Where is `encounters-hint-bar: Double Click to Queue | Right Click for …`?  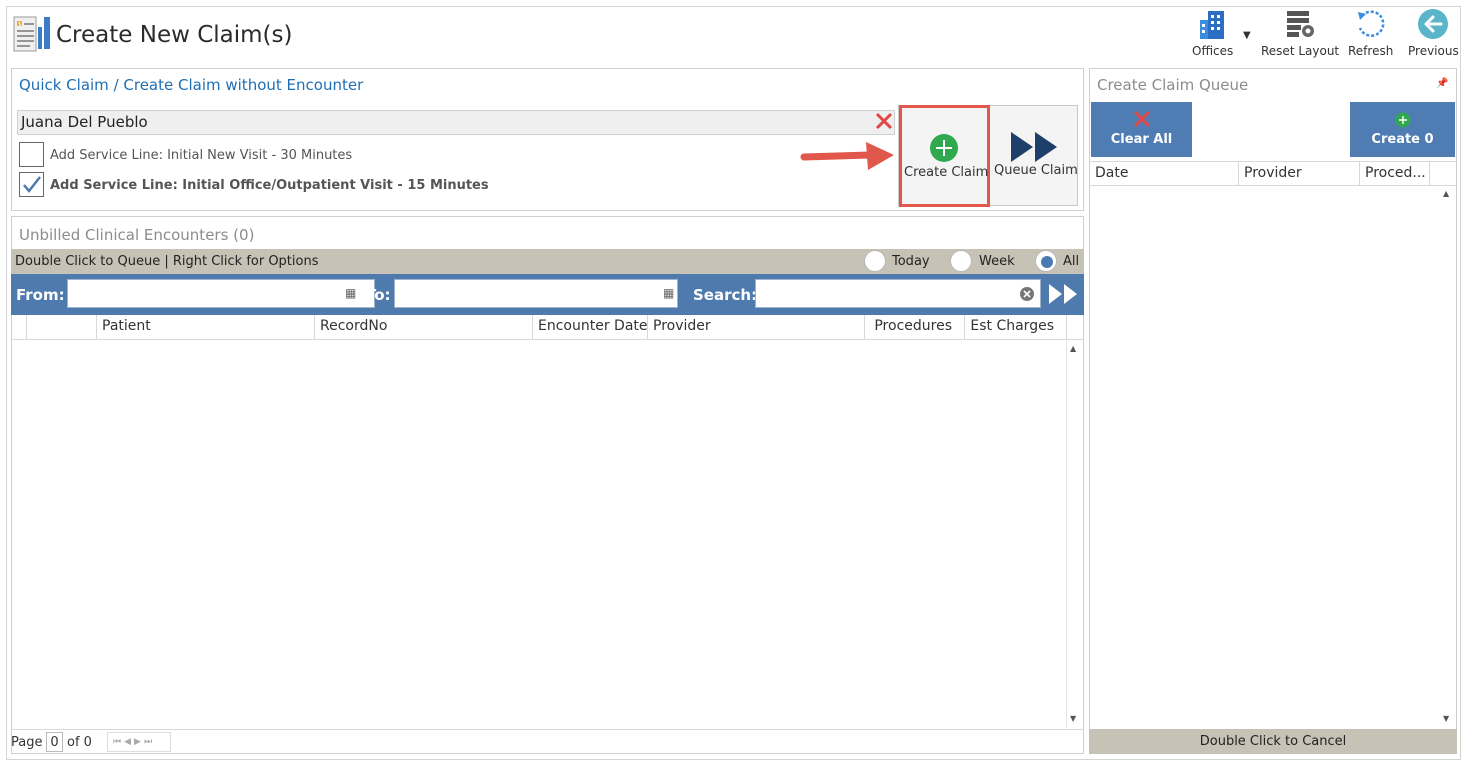 encounters-hint-bar: Double Click to Queue | Right Click for … is located at coordinates (547, 261).